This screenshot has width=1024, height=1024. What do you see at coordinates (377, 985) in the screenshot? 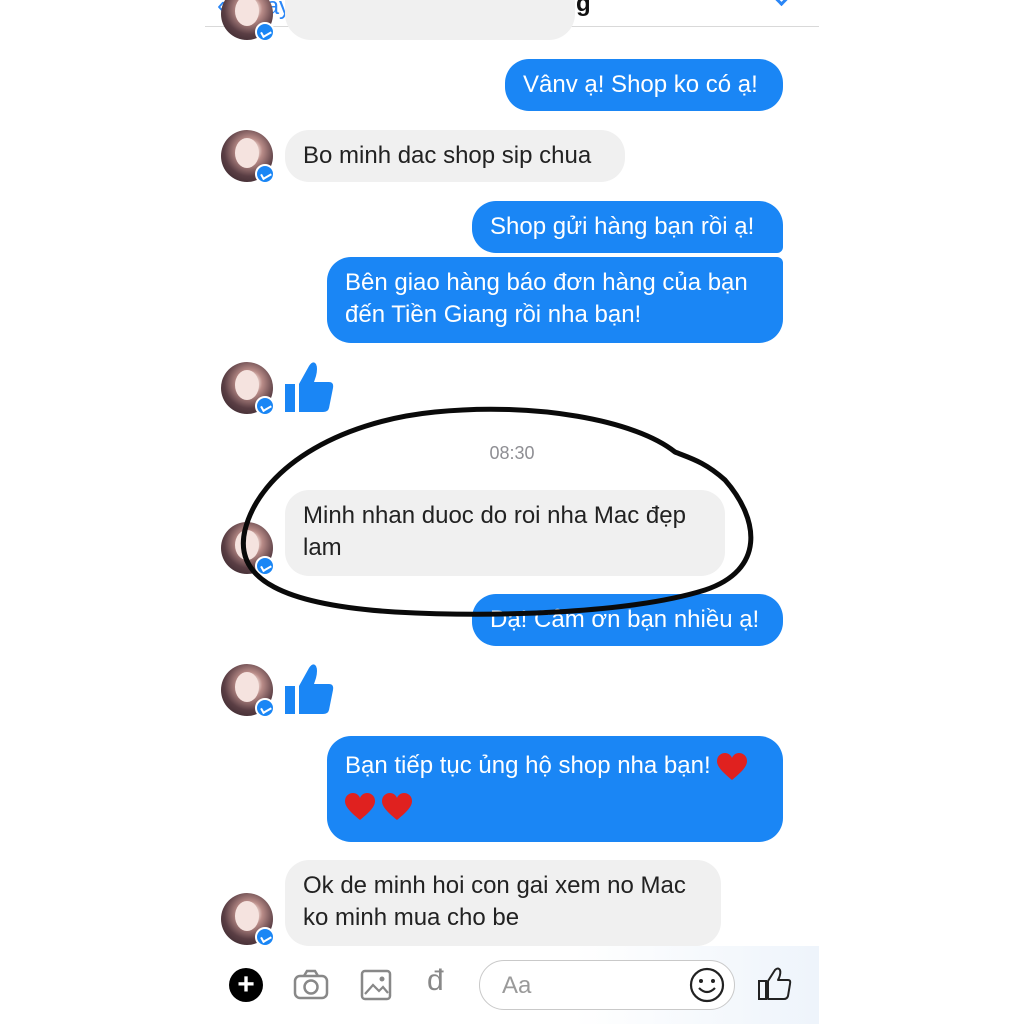
I see `image-icon` at bounding box center [377, 985].